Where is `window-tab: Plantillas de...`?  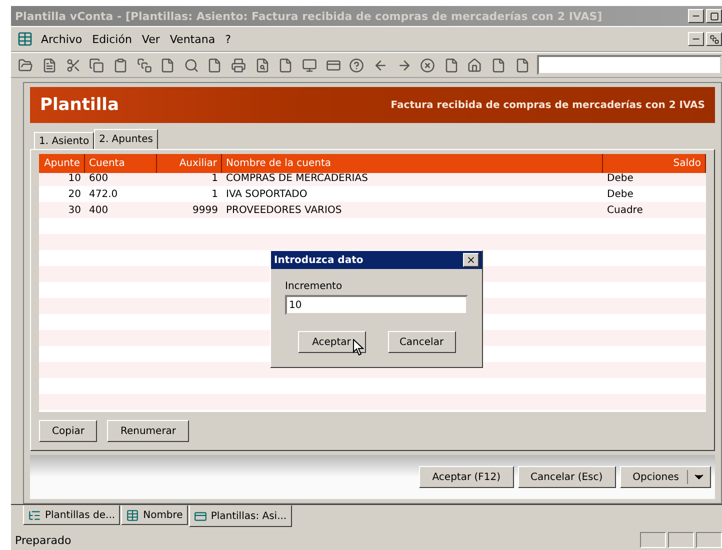
window-tab: Plantillas de... is located at coordinates (71, 515).